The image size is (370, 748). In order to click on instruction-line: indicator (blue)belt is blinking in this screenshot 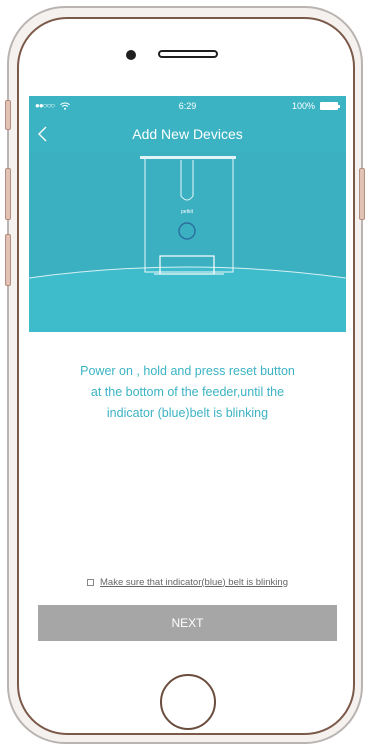, I will do `click(187, 413)`.